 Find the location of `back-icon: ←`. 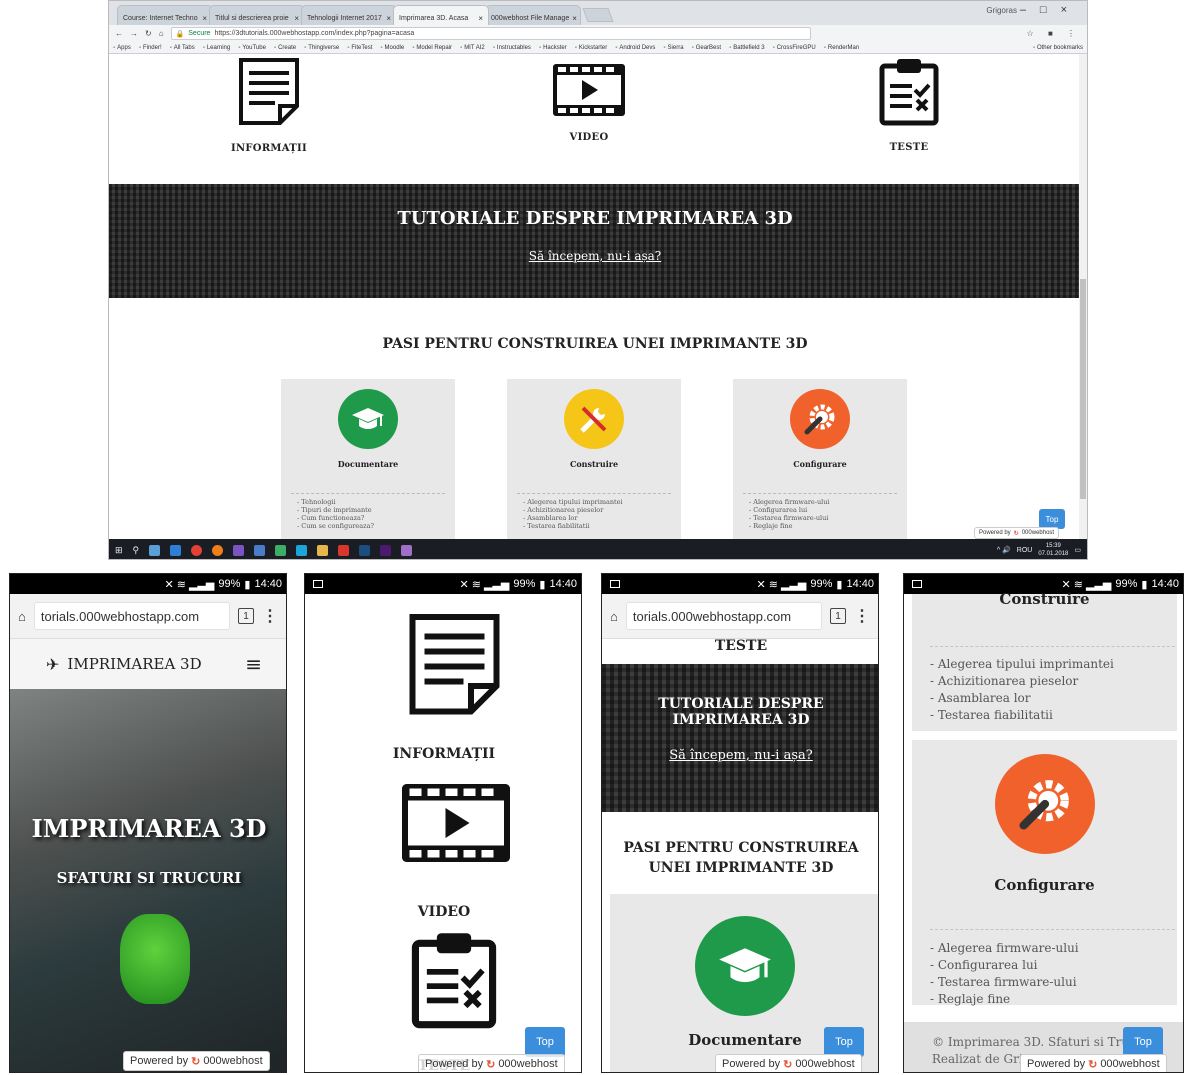

back-icon: ← is located at coordinates (119, 33).